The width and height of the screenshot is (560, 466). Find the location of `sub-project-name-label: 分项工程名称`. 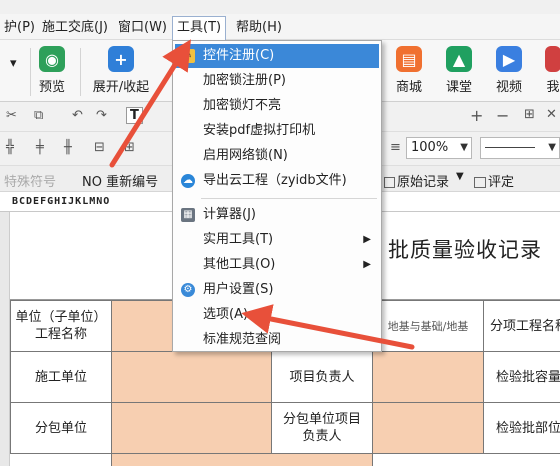

sub-project-name-label: 分项工程名称 is located at coordinates (521, 326).